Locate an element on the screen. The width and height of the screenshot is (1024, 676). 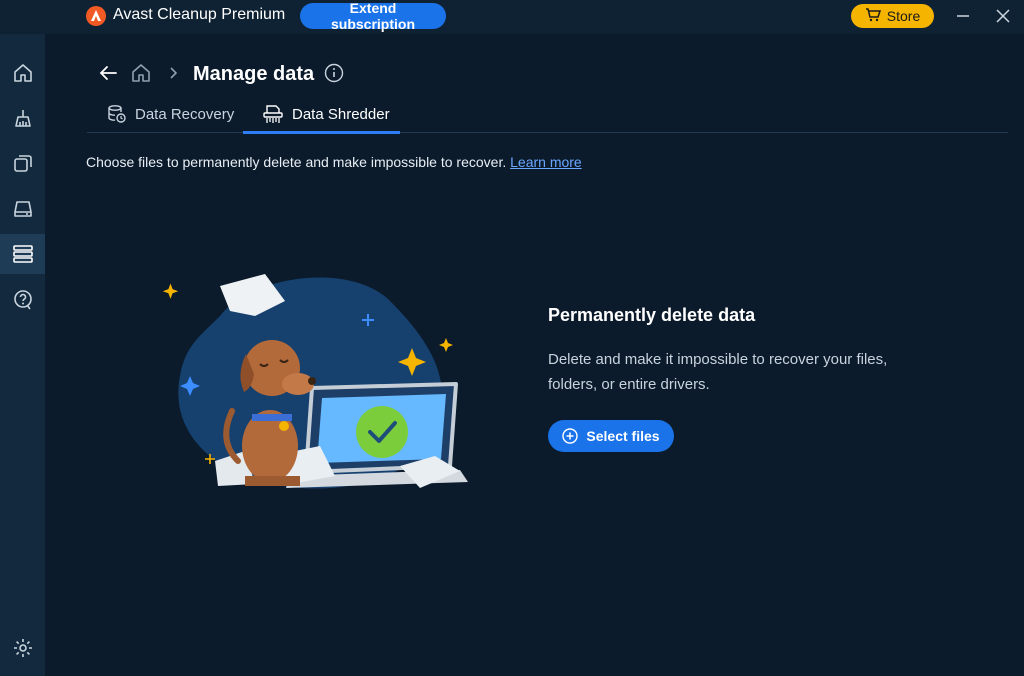
sidebar-item-cleanup is located at coordinates (22, 119).